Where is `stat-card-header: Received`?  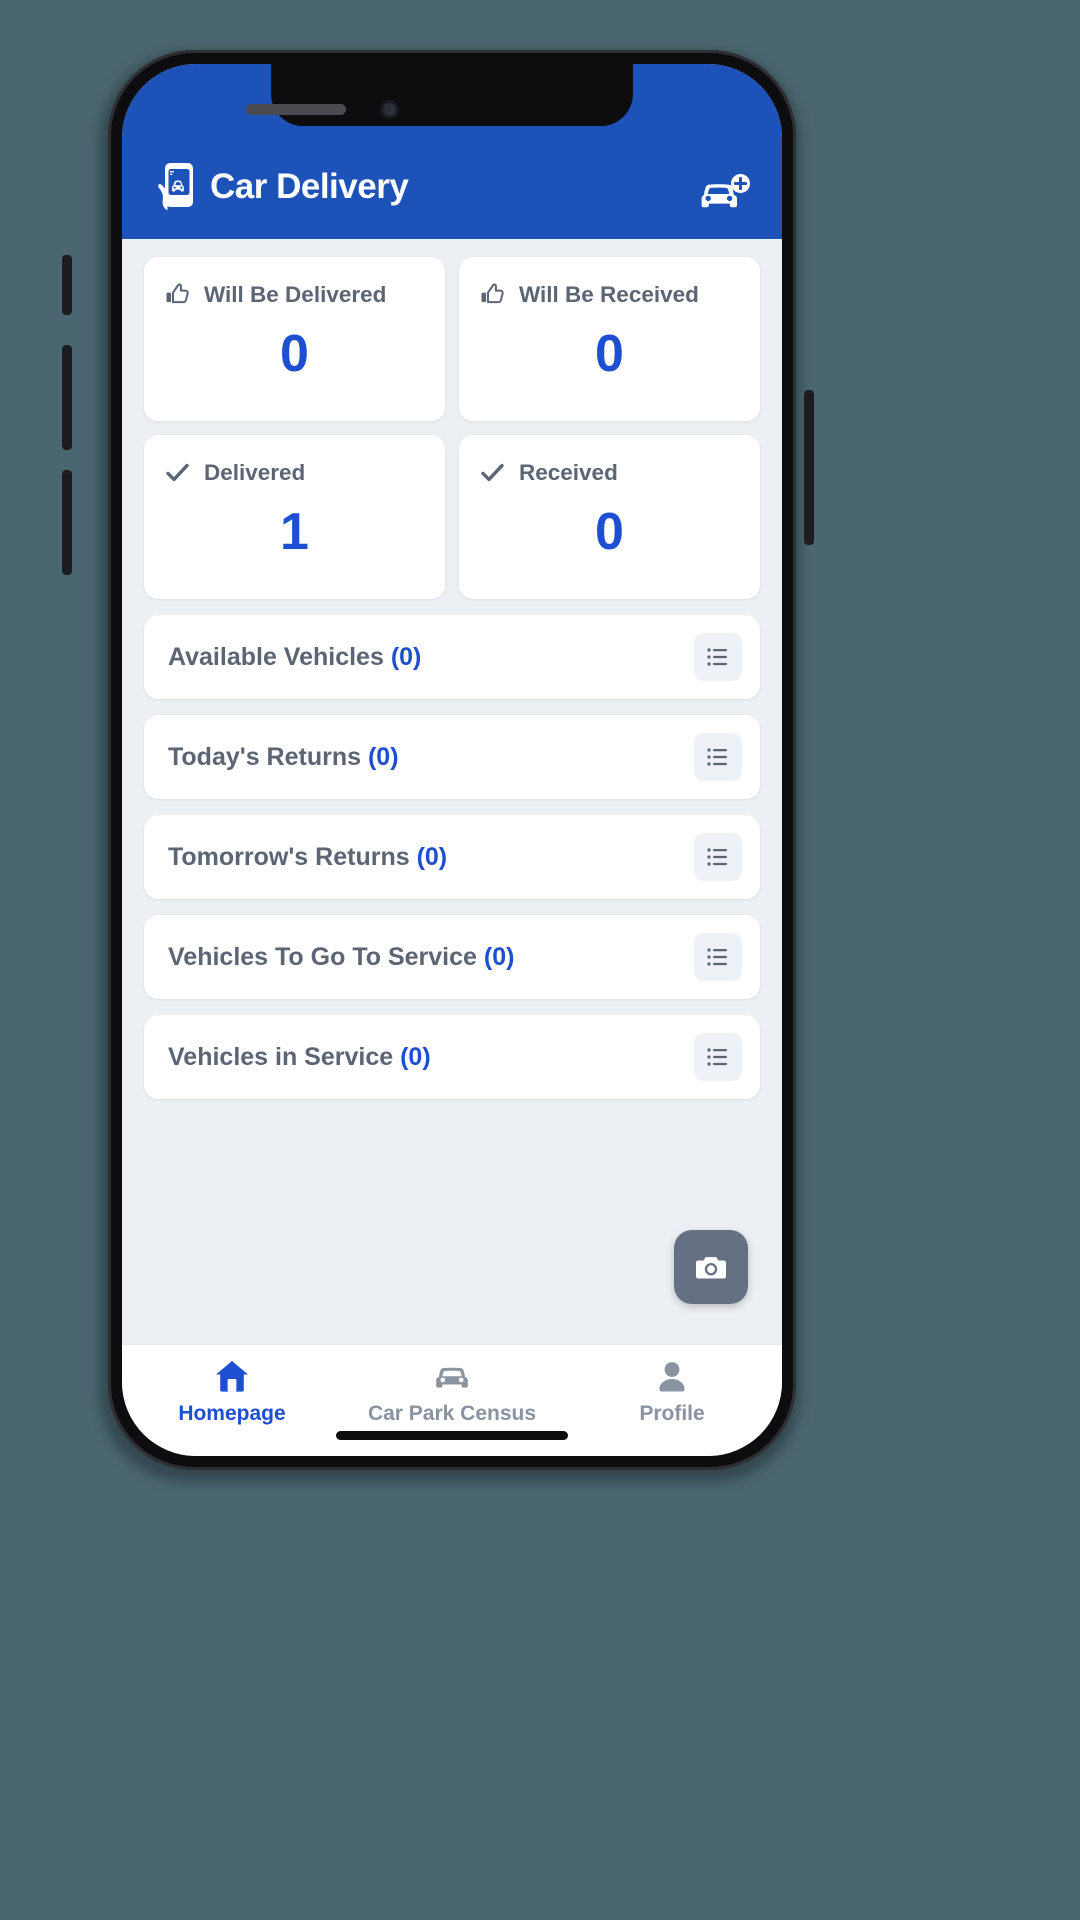 stat-card-header: Received is located at coordinates (548, 472).